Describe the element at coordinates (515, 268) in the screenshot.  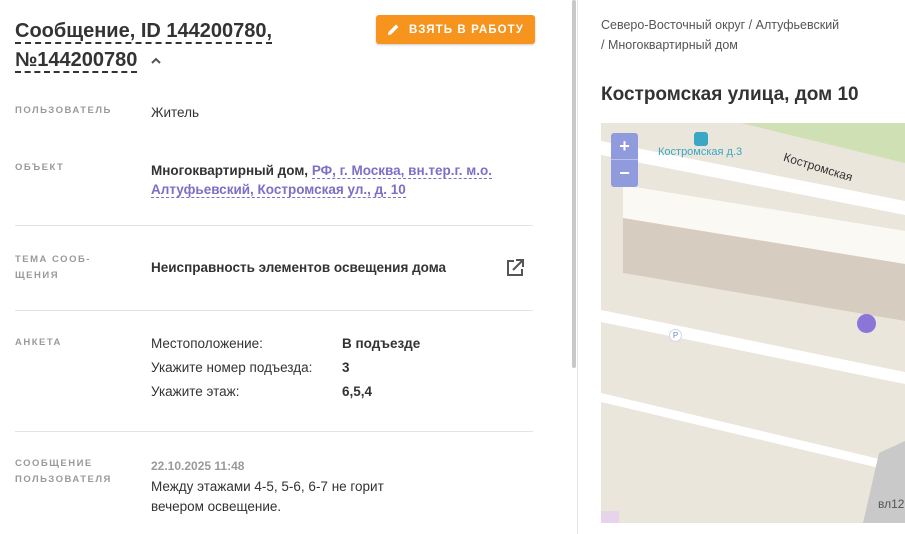
I see `external-link-icon` at that location.